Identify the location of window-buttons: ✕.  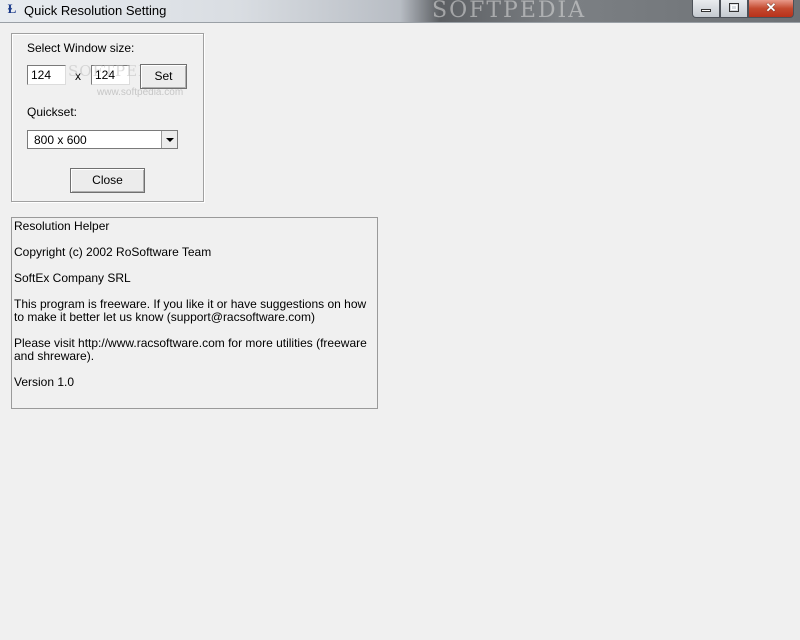
(743, 9).